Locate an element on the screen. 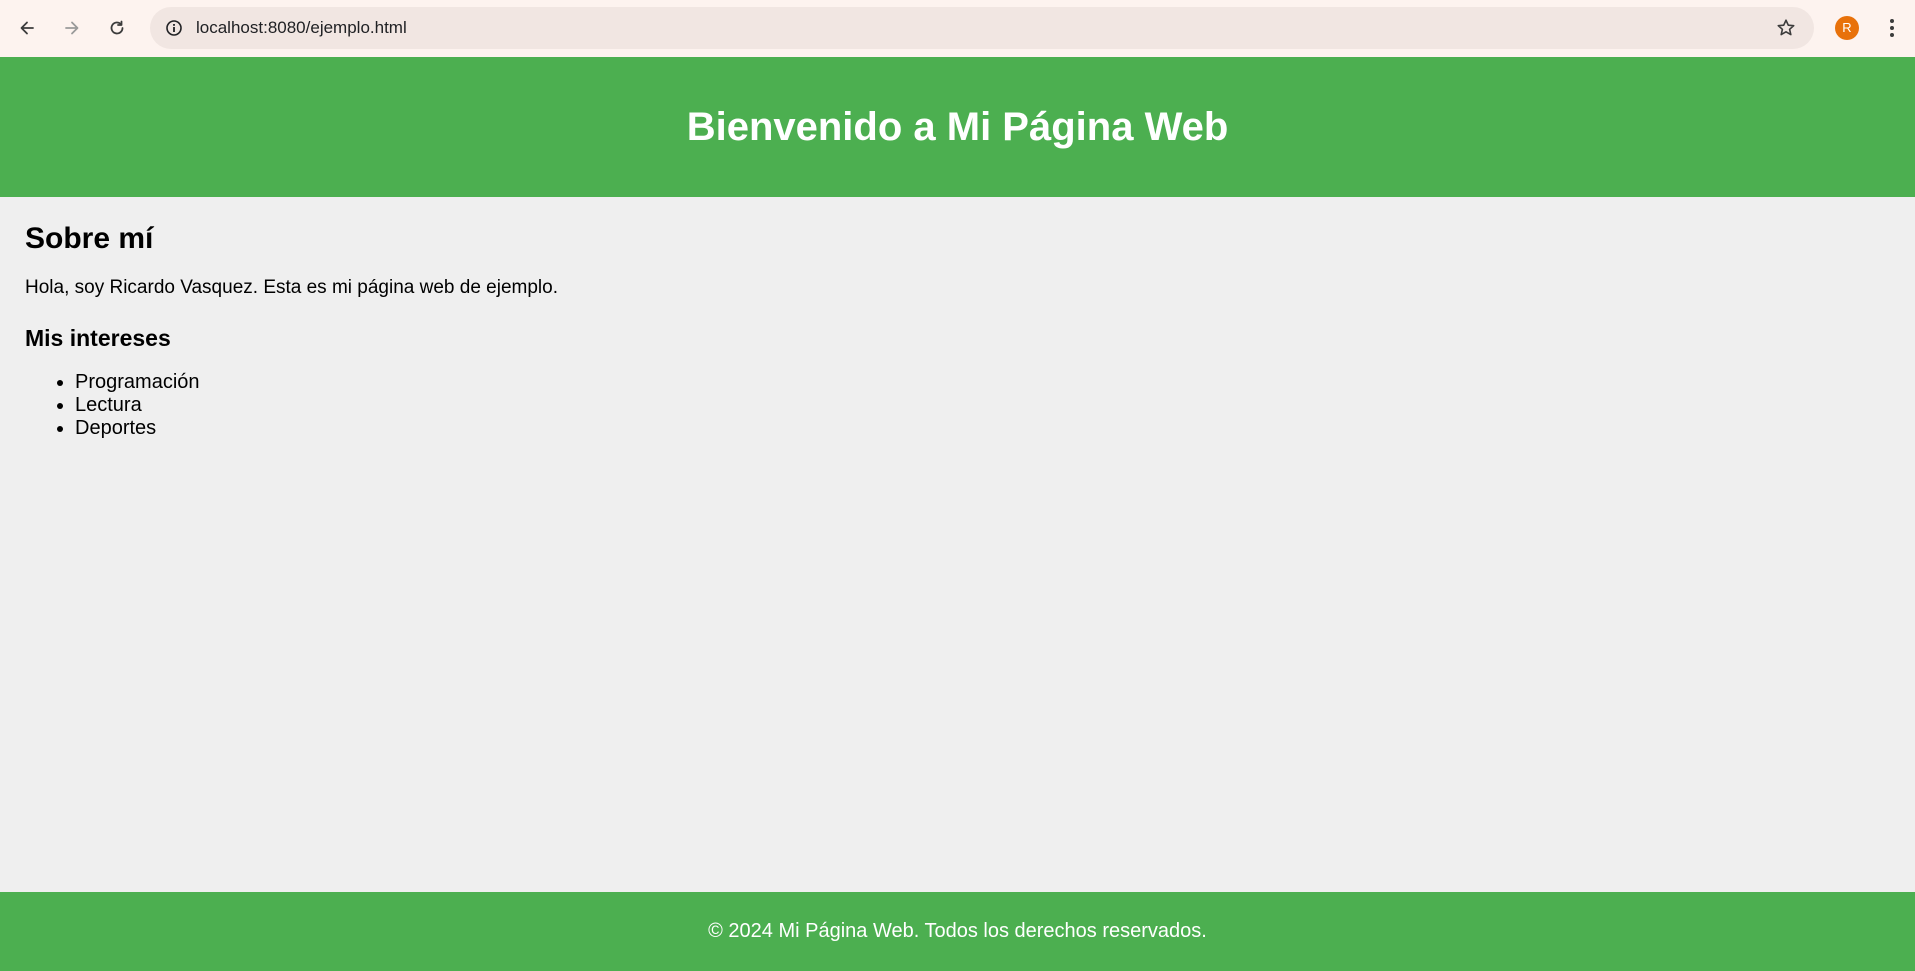  list-item: Programación is located at coordinates (980, 382).